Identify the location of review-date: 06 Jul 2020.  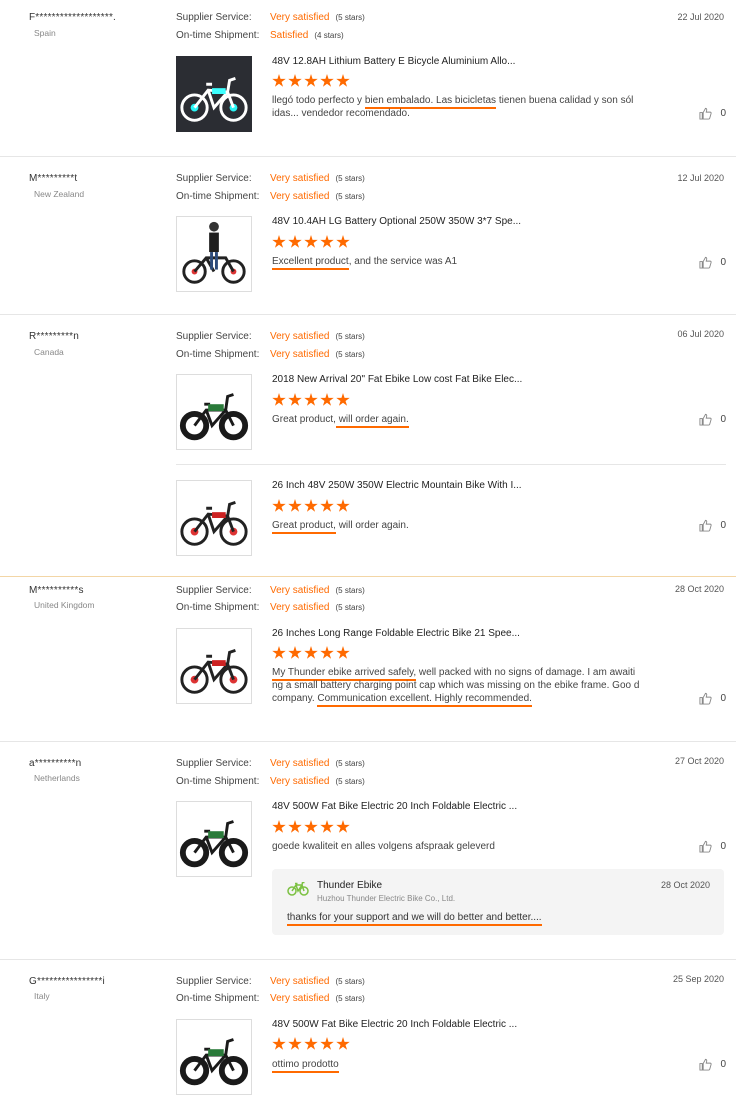
(700, 334).